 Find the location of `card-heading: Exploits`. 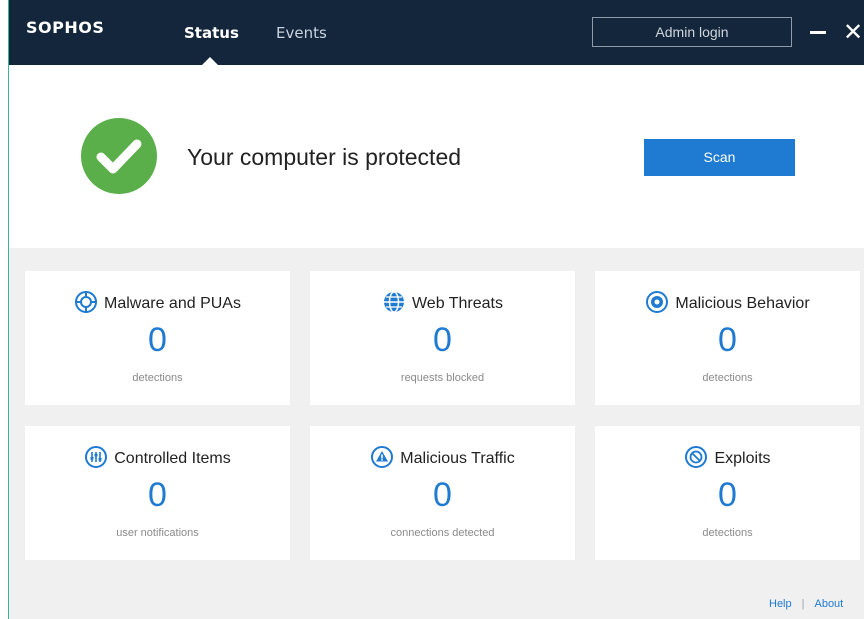

card-heading: Exploits is located at coordinates (727, 457).